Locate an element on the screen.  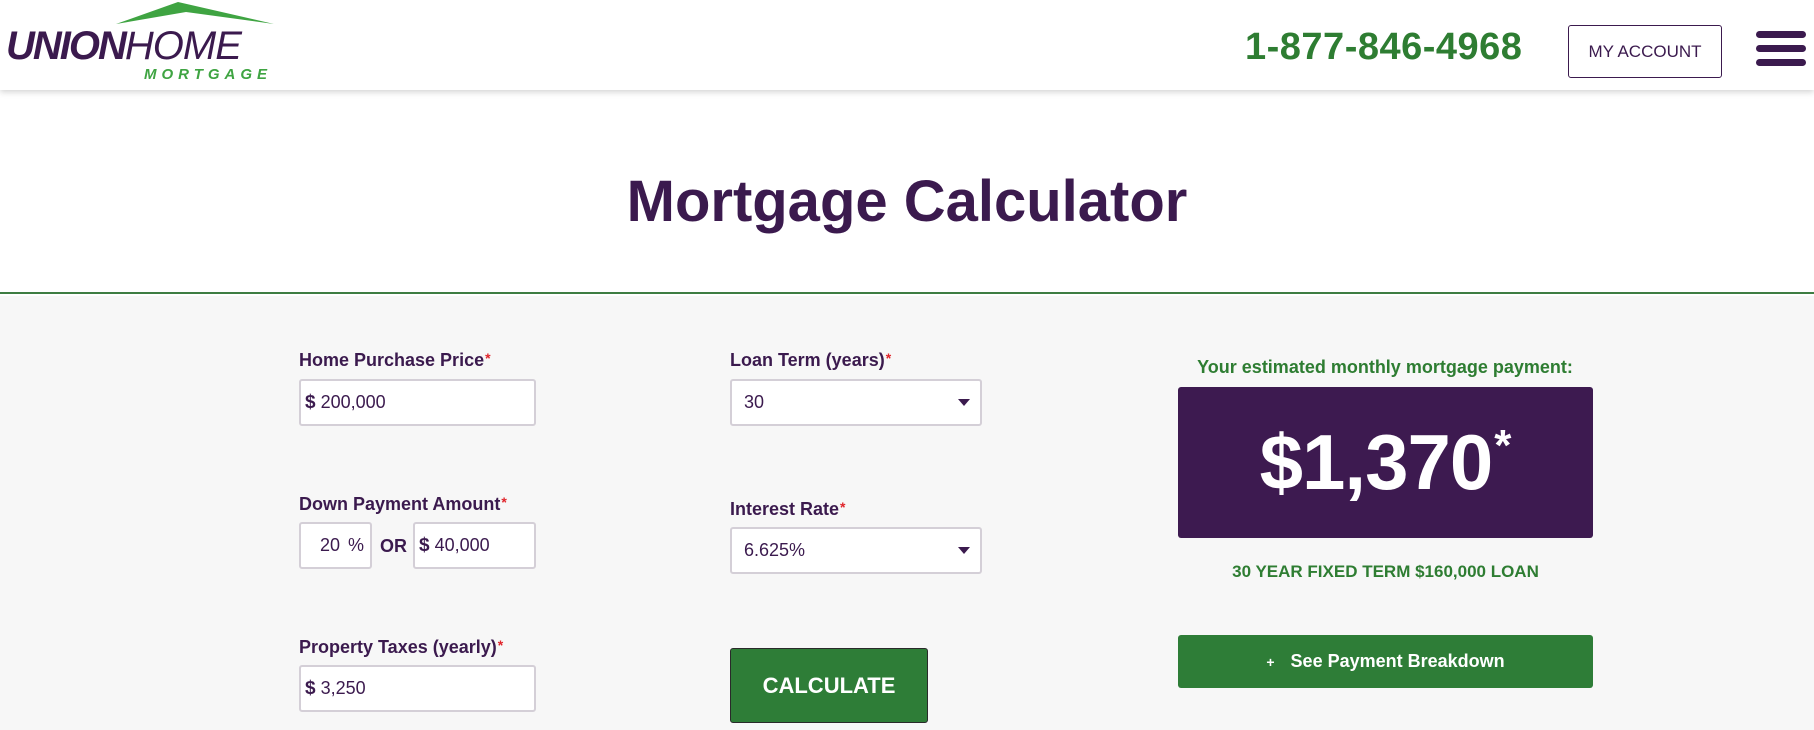
logo-word-union: UNION is located at coordinates (66, 46).